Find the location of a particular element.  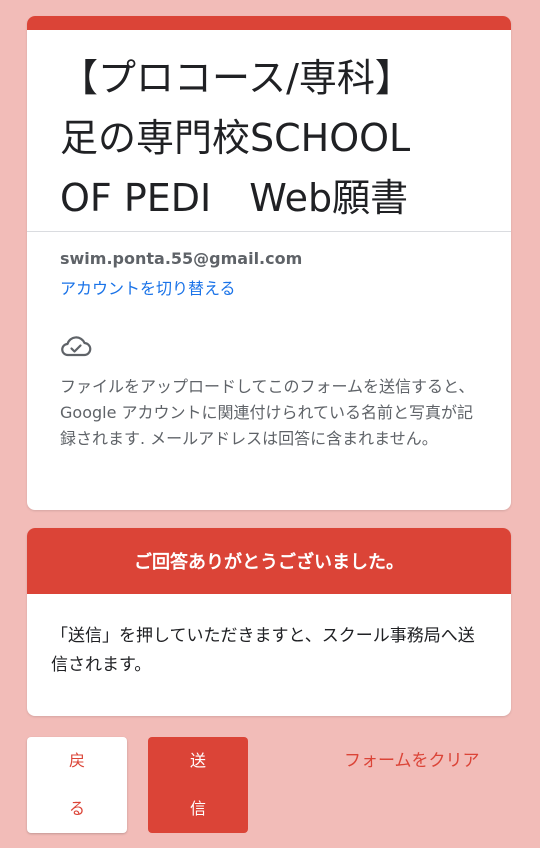

back-button: 戻 る is located at coordinates (77, 785).